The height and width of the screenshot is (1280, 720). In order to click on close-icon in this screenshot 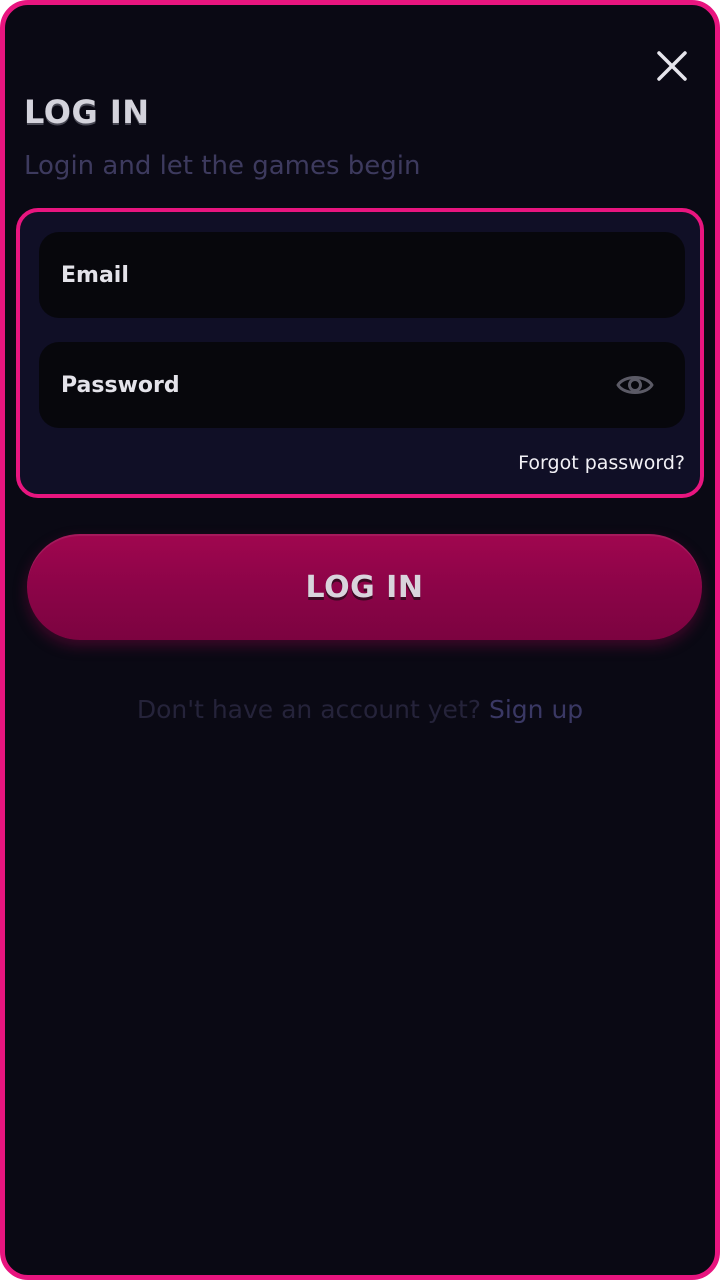, I will do `click(672, 66)`.